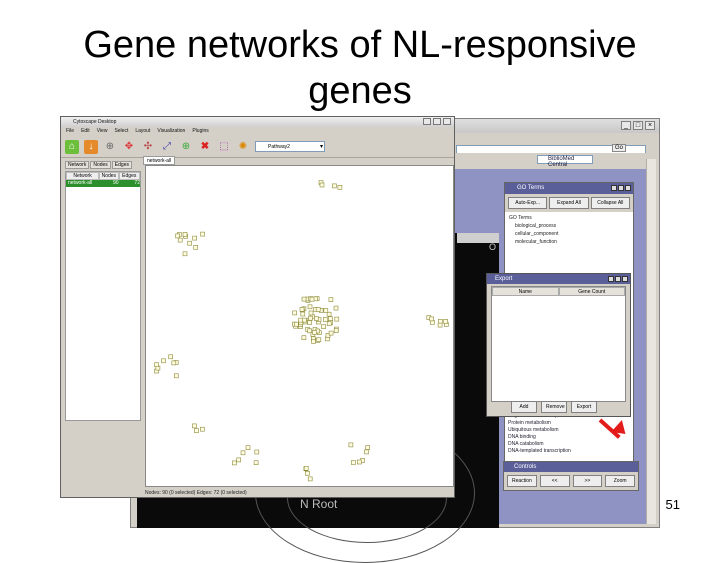 This screenshot has height=563, width=720. I want to click on go-list-item: Protein metabolism, so click(570, 423).